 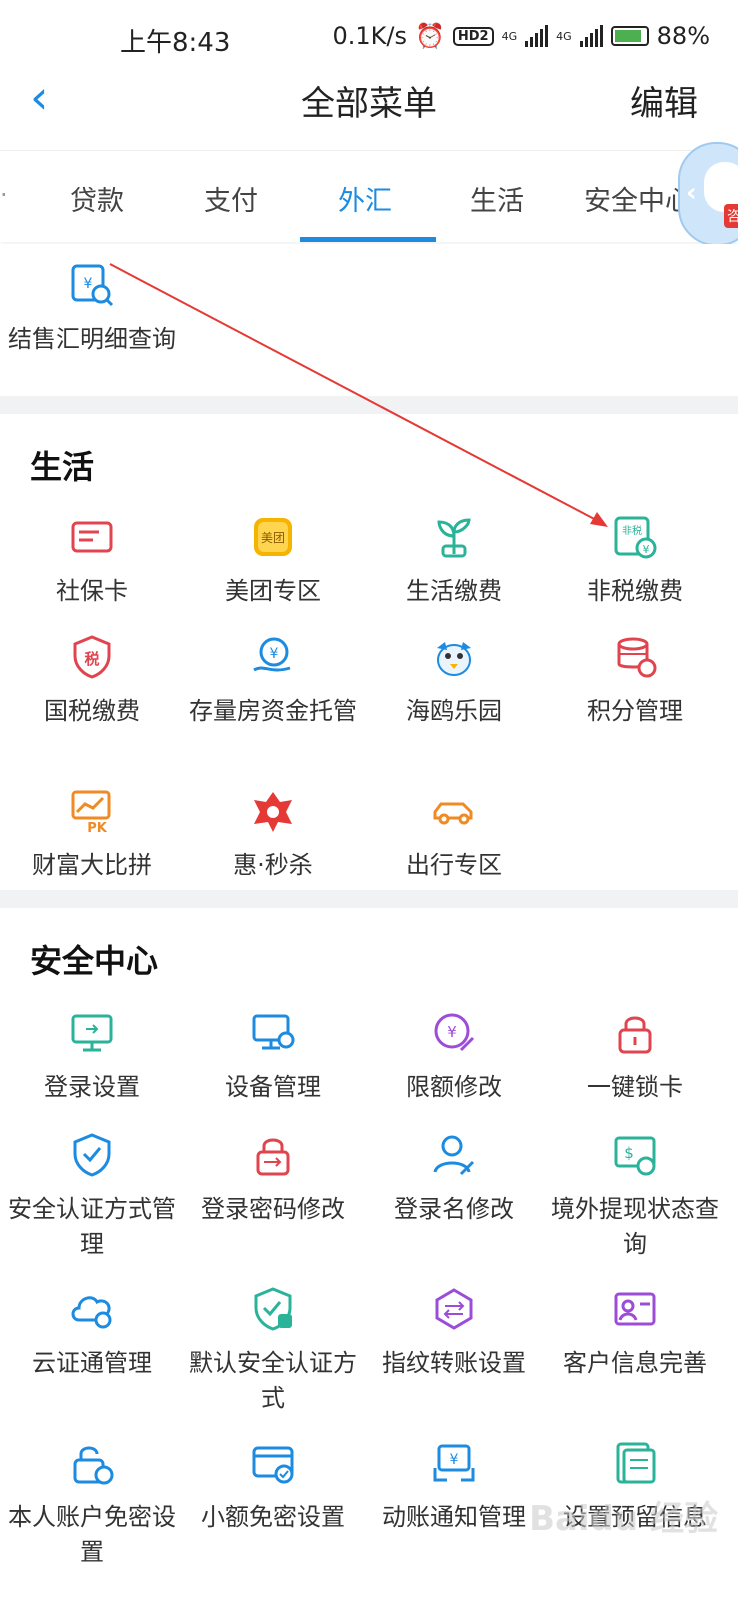 I want to click on menu-item-label: 境外提现状态查询, so click(x=635, y=1226).